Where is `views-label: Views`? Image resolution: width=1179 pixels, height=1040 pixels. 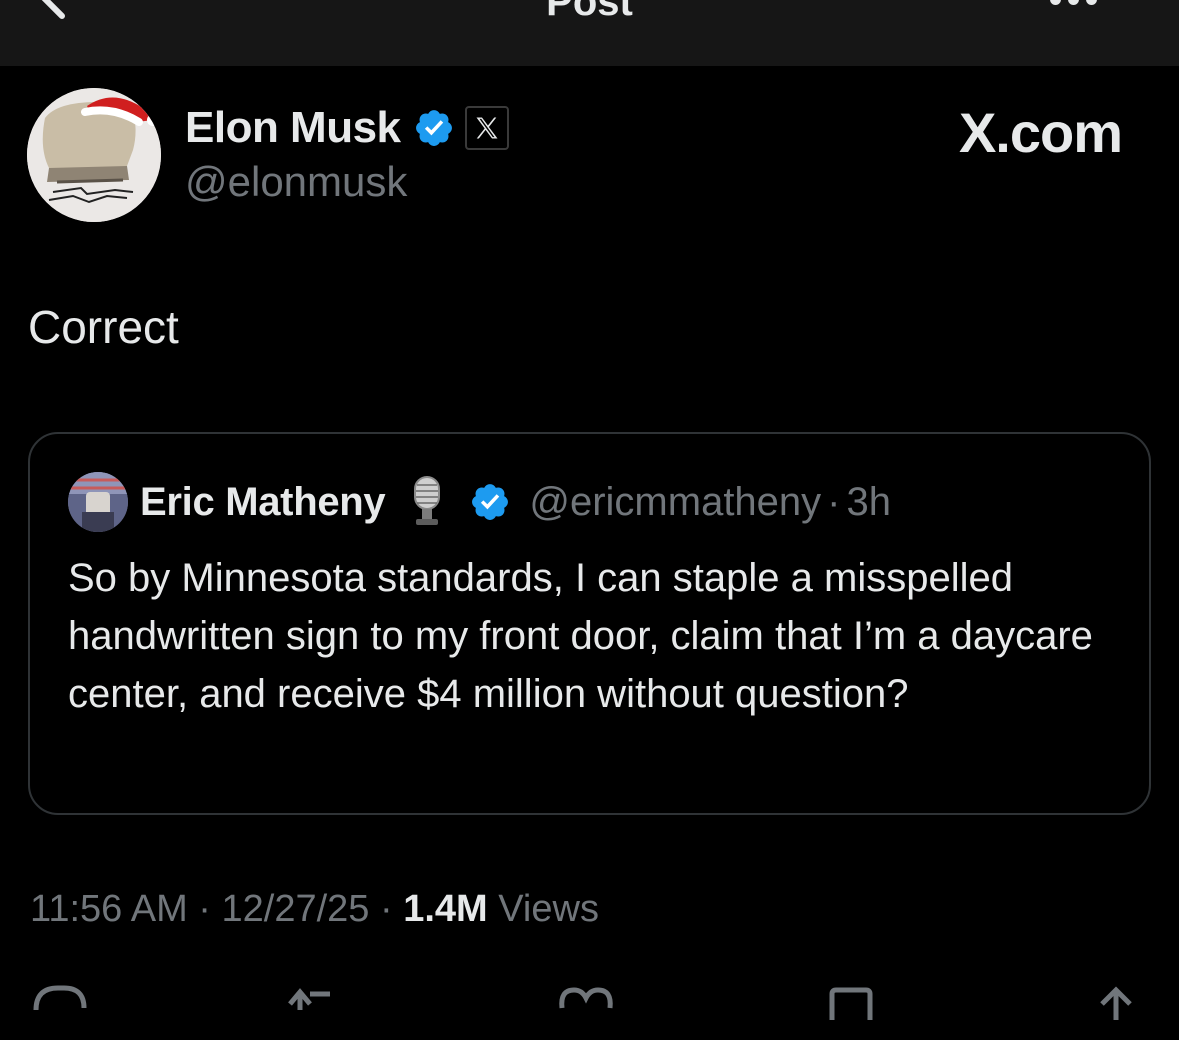
views-label: Views is located at coordinates (548, 909).